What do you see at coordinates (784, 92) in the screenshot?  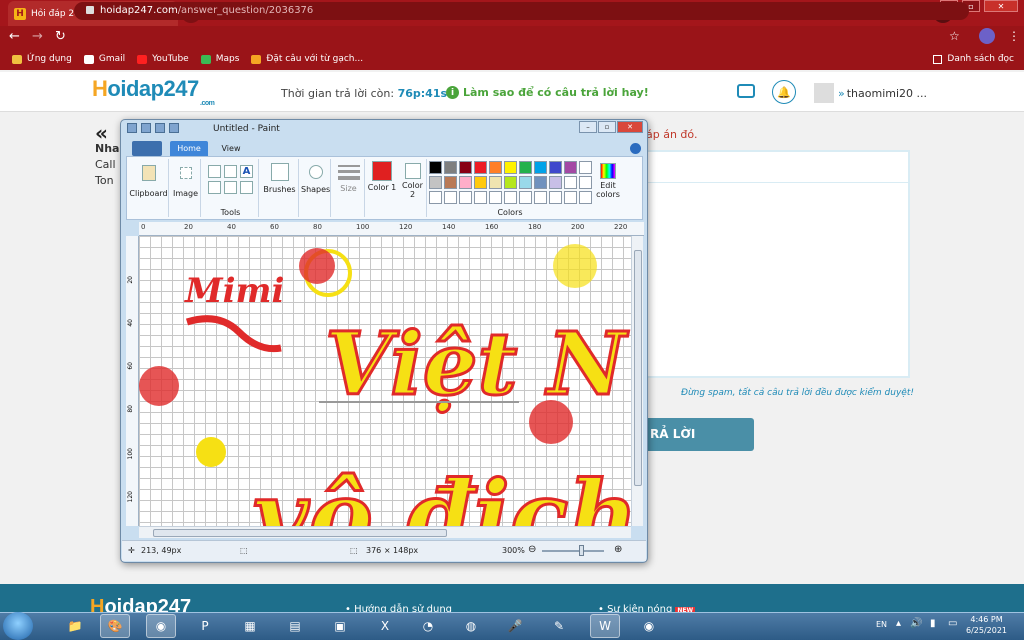 I see `notification-bell-icon: 🔔` at bounding box center [784, 92].